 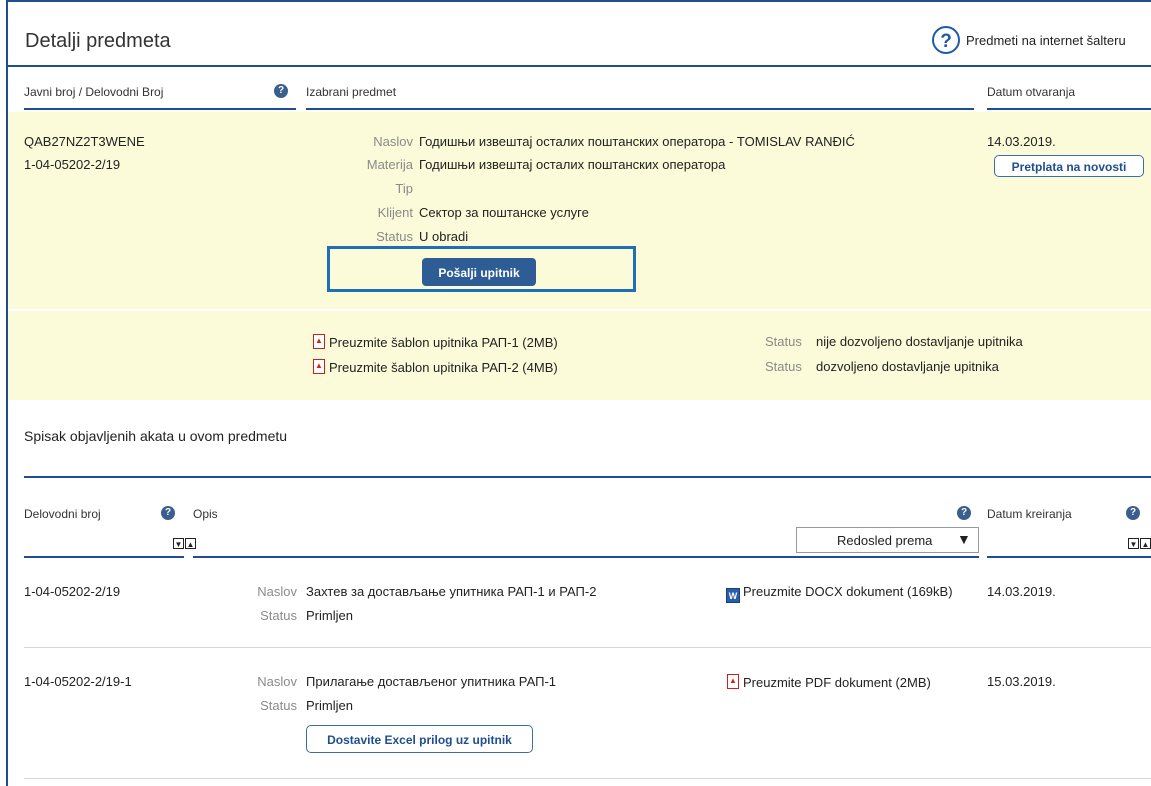 What do you see at coordinates (848, 591) in the screenshot?
I see `act-download-1-text: Preuzmite DOCX dokument (169kB)` at bounding box center [848, 591].